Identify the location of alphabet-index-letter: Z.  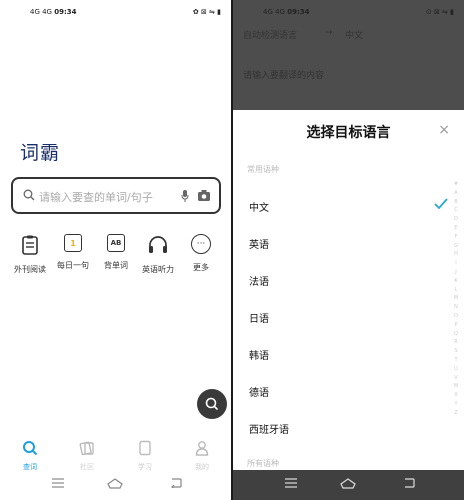
(456, 413).